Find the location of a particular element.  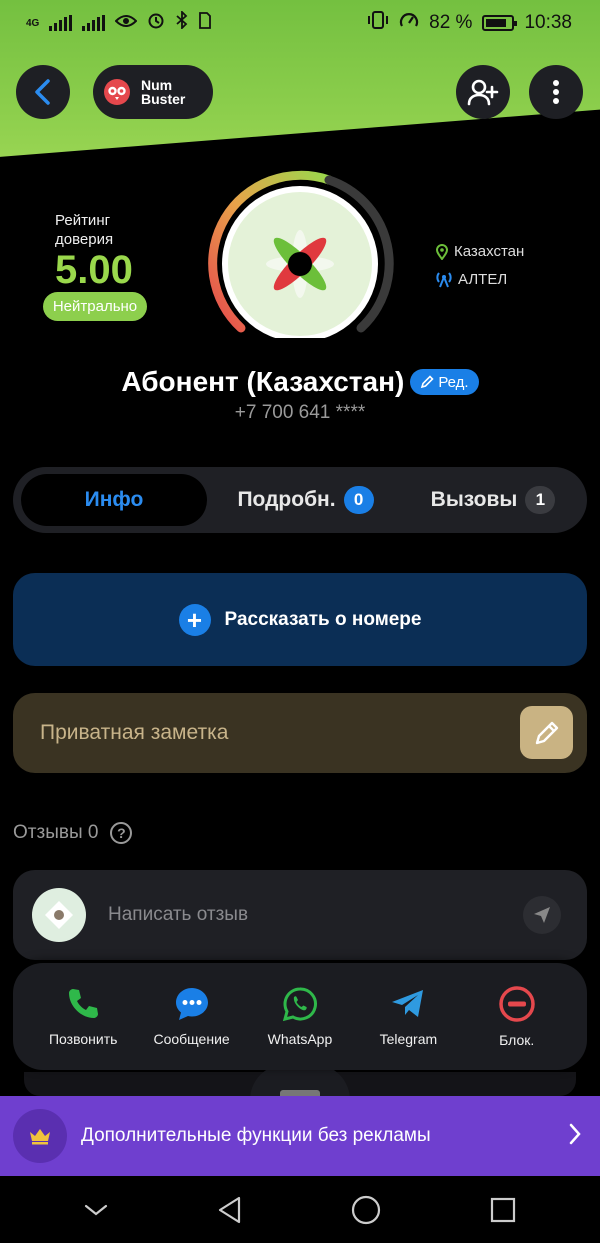

tab-details-label: Подробн. is located at coordinates (286, 499).